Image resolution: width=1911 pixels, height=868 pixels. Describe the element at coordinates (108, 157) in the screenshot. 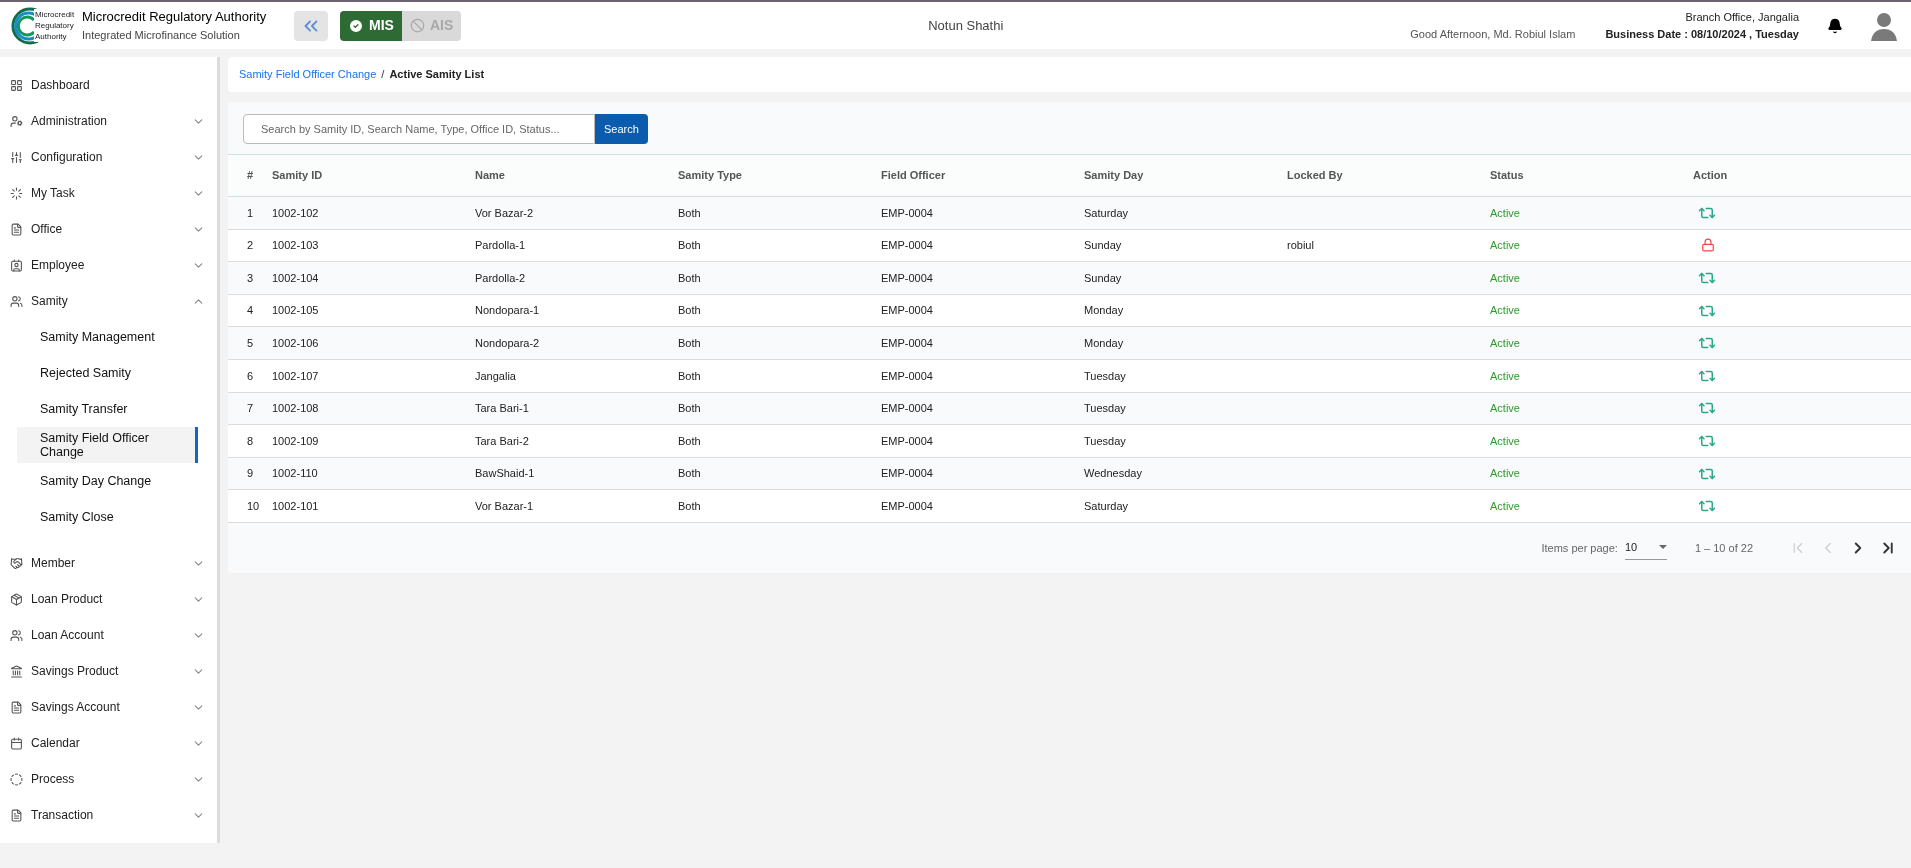

I see `sidebar-item: Configuration` at that location.